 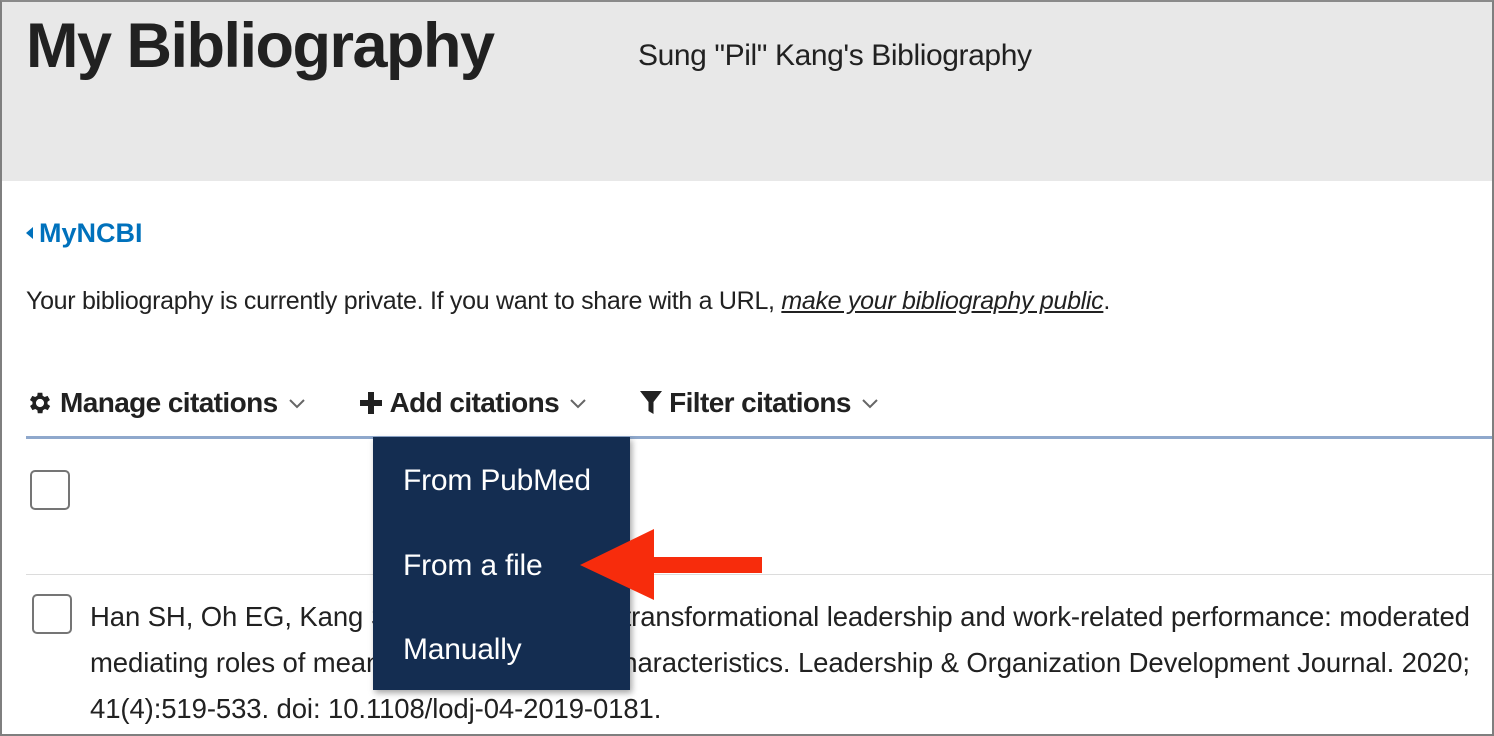 I want to click on menu-item-from-a-file: From a file, so click(x=473, y=566).